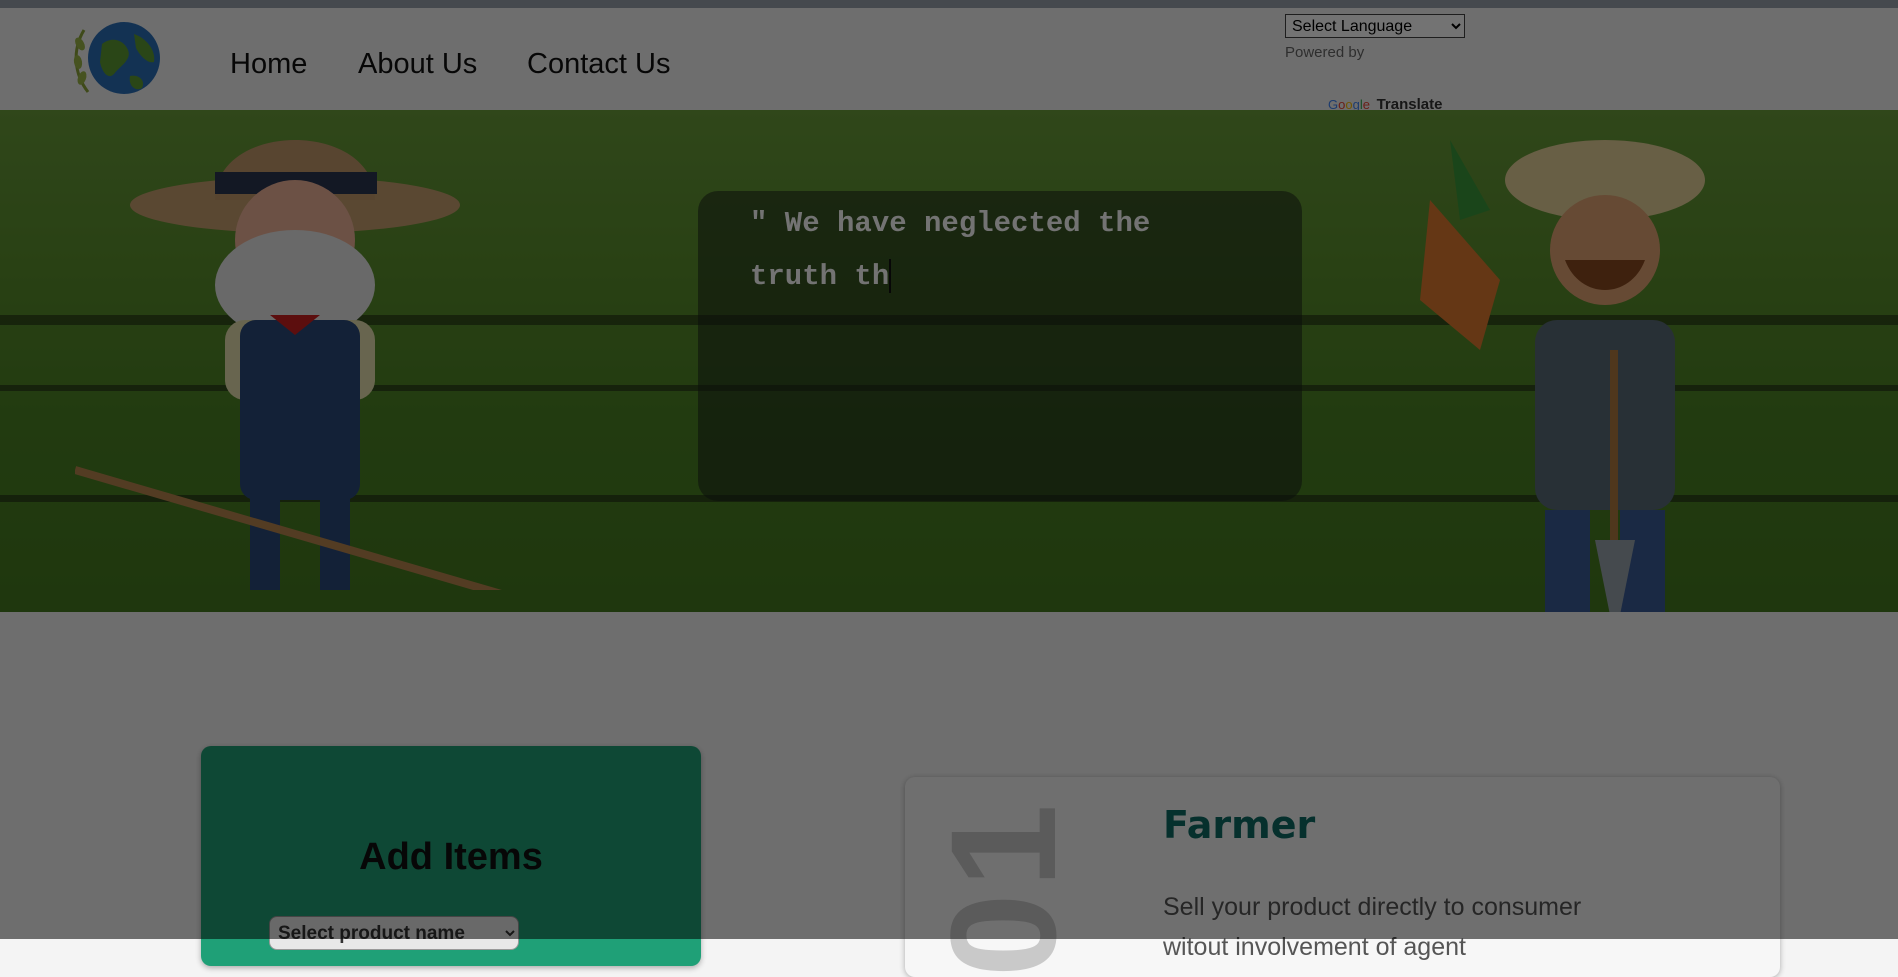  Describe the element at coordinates (1000, 346) in the screenshot. I see `quote-box: " We have neglected the truth th` at that location.